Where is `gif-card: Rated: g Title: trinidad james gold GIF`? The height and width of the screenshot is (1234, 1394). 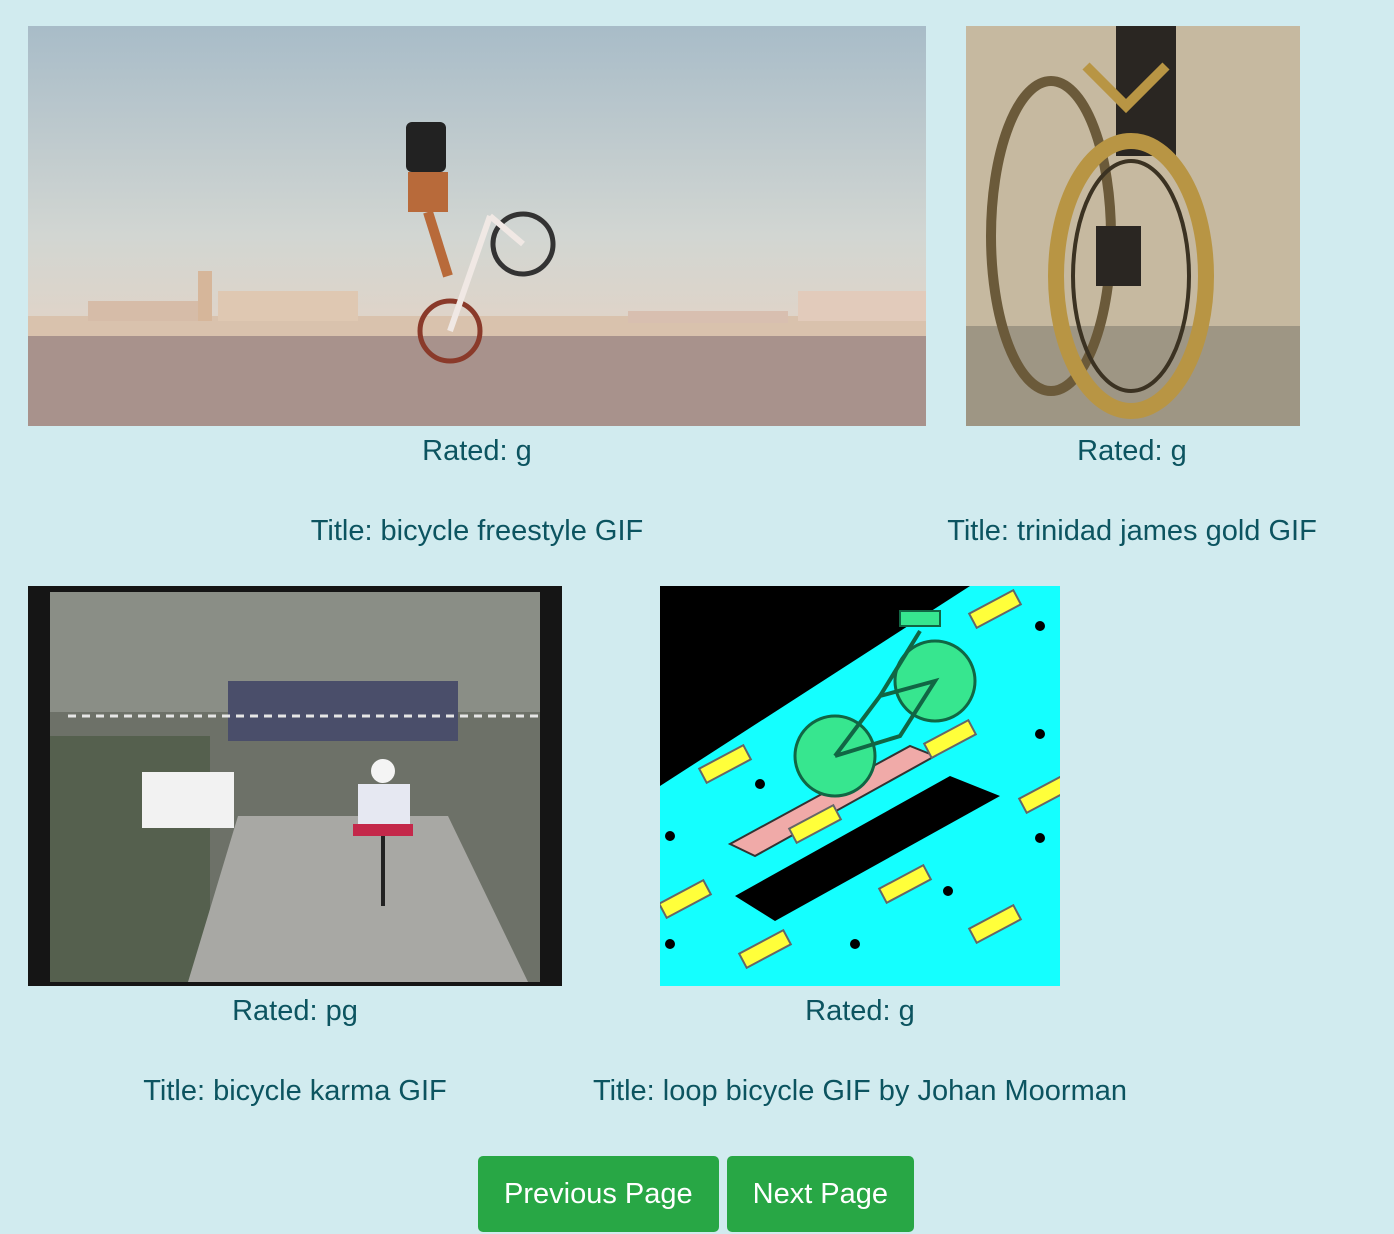 gif-card: Rated: g Title: trinidad james gold GIF is located at coordinates (1132, 287).